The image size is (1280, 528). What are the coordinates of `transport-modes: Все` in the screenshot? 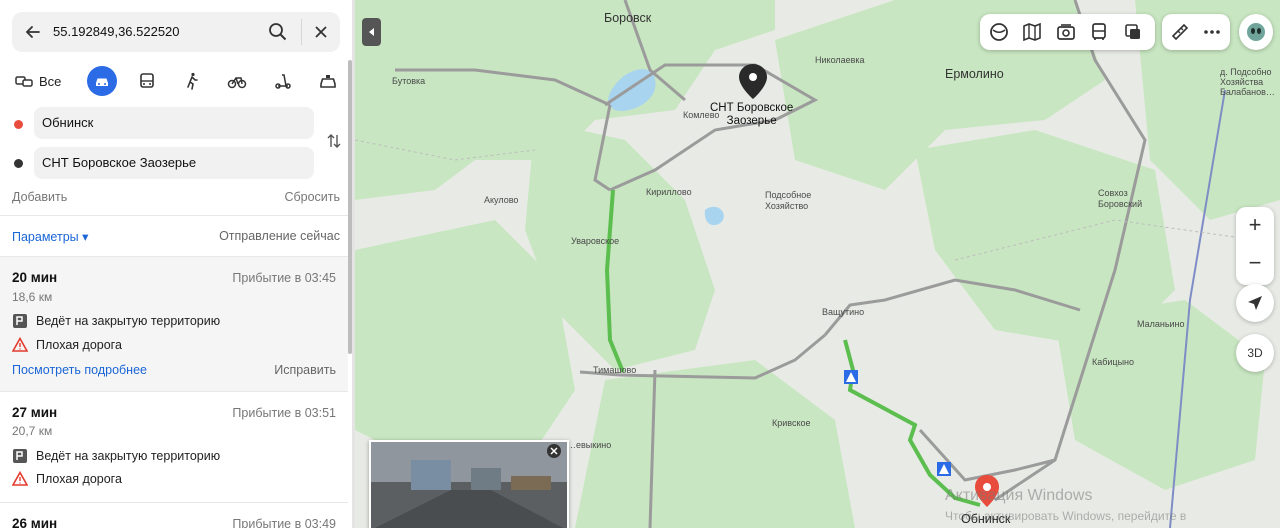 It's located at (176, 82).